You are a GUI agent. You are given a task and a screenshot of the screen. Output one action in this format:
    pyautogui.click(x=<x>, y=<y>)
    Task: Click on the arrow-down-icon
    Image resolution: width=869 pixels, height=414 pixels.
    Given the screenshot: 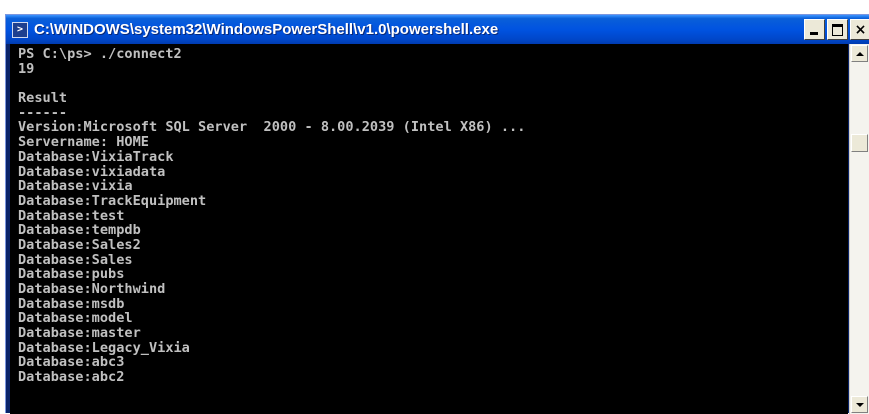 What is the action you would take?
    pyautogui.click(x=859, y=404)
    